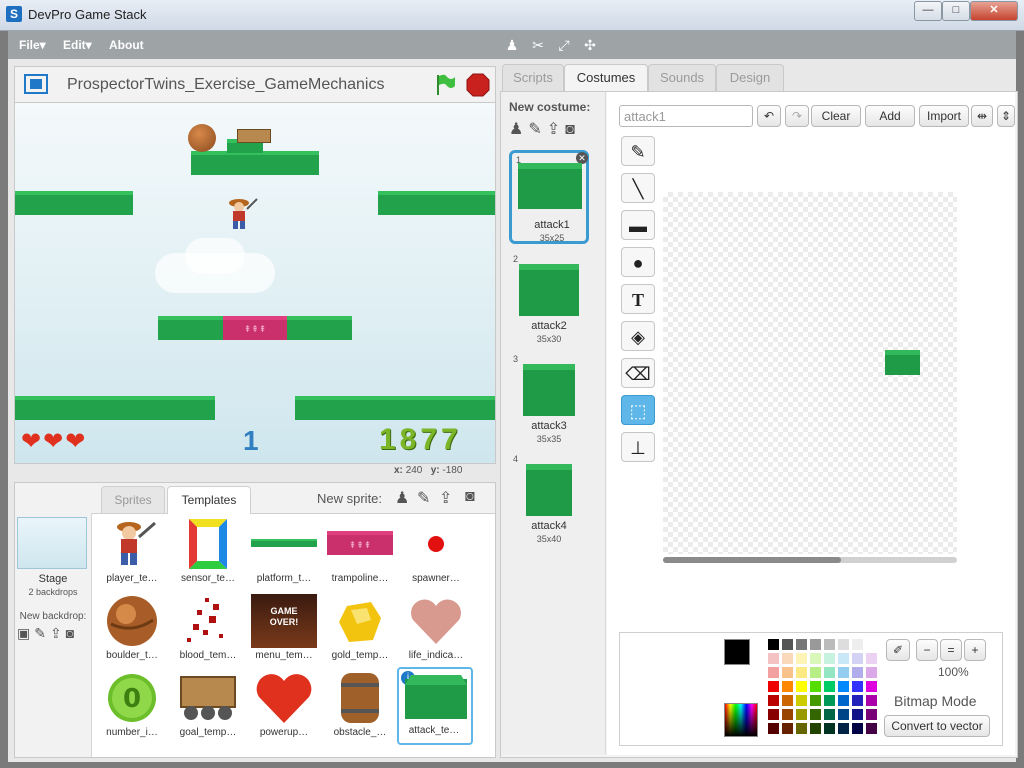  Describe the element at coordinates (810, 373) in the screenshot. I see `drawing-canvas` at that location.